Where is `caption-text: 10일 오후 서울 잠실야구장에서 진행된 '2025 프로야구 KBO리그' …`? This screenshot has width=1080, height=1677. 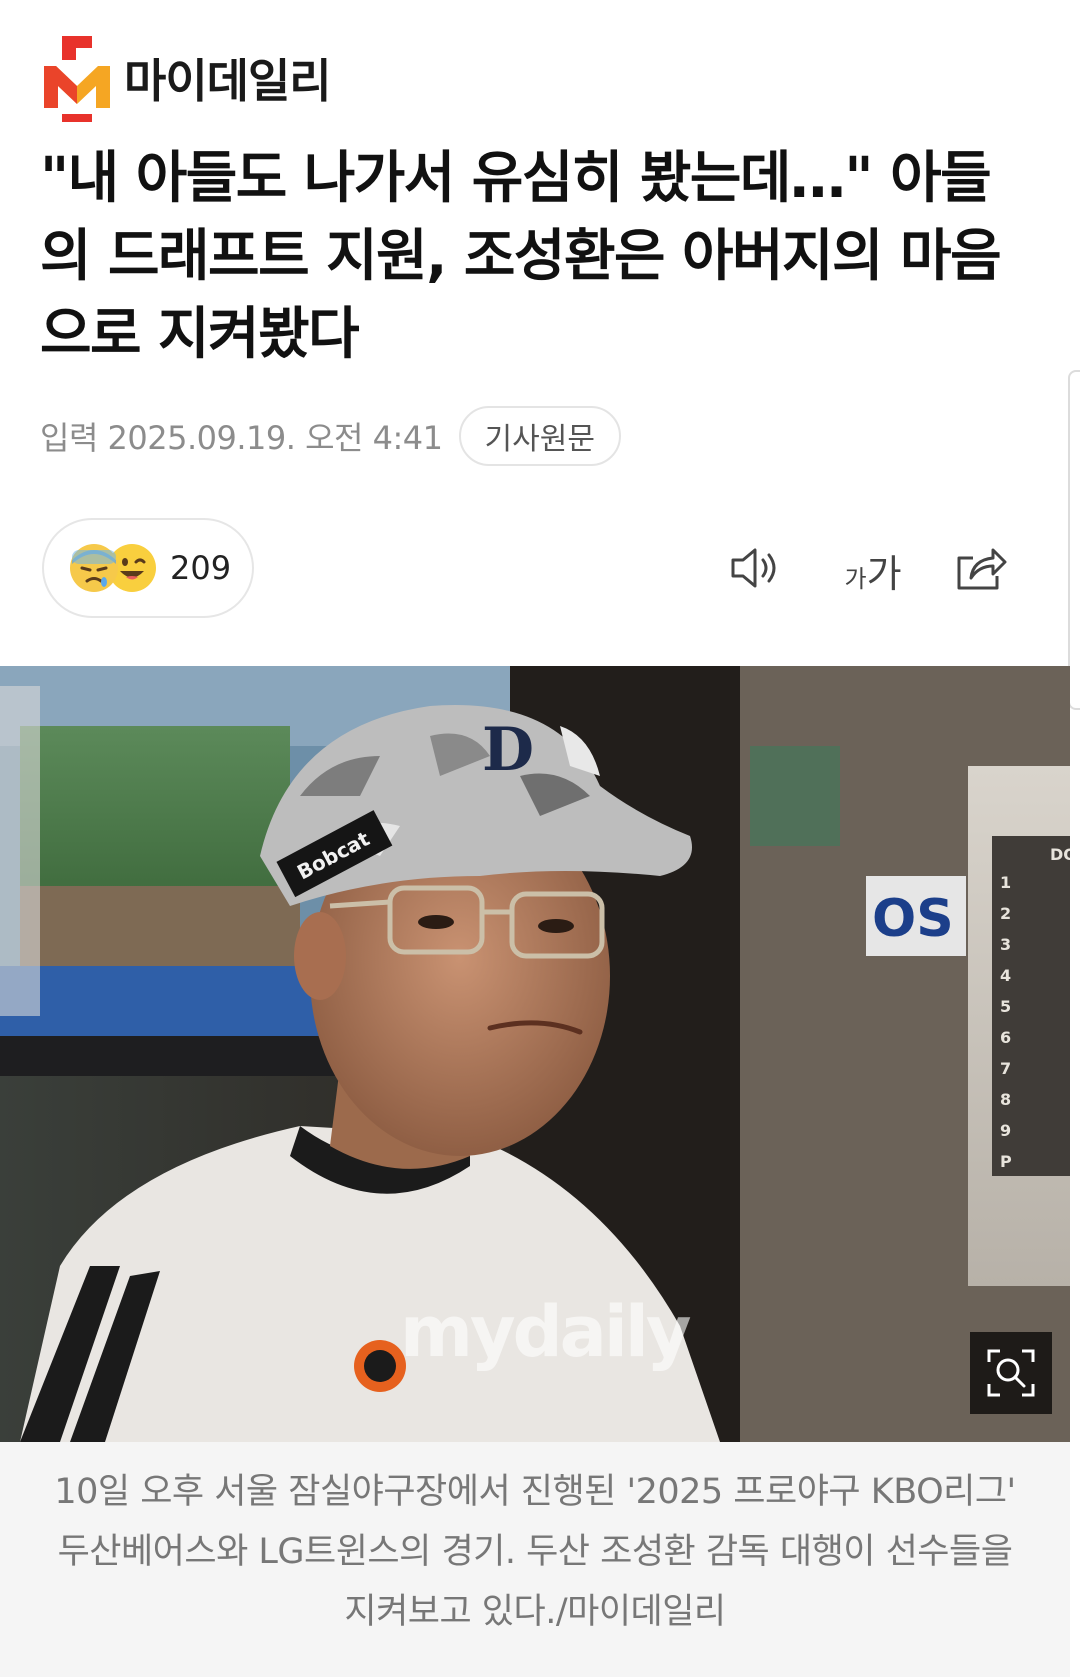
caption-text: 10일 오후 서울 잠실야구장에서 진행된 '2025 프로야구 KBO리그' … is located at coordinates (535, 1552).